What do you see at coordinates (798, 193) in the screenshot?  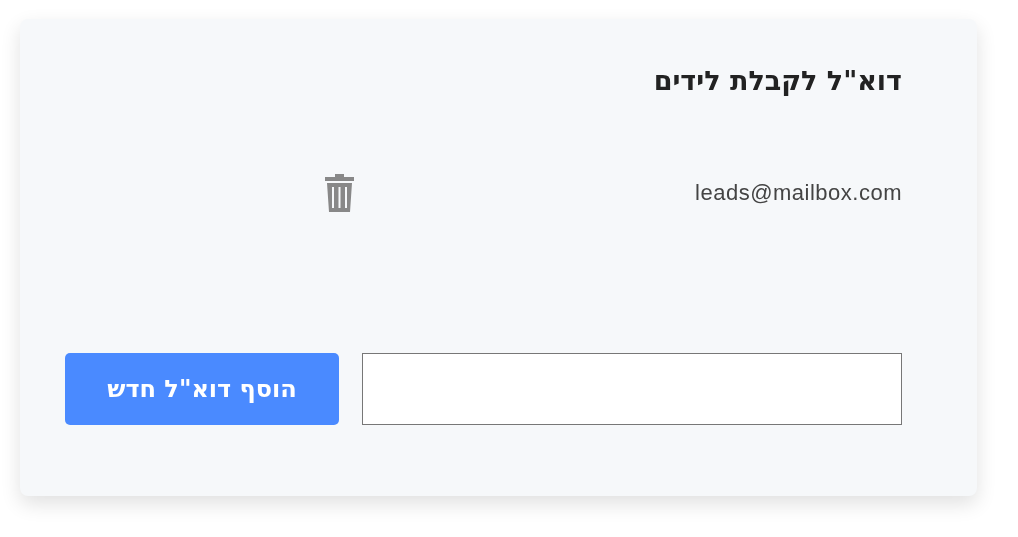 I see `email-address: leads@mailbox.com` at bounding box center [798, 193].